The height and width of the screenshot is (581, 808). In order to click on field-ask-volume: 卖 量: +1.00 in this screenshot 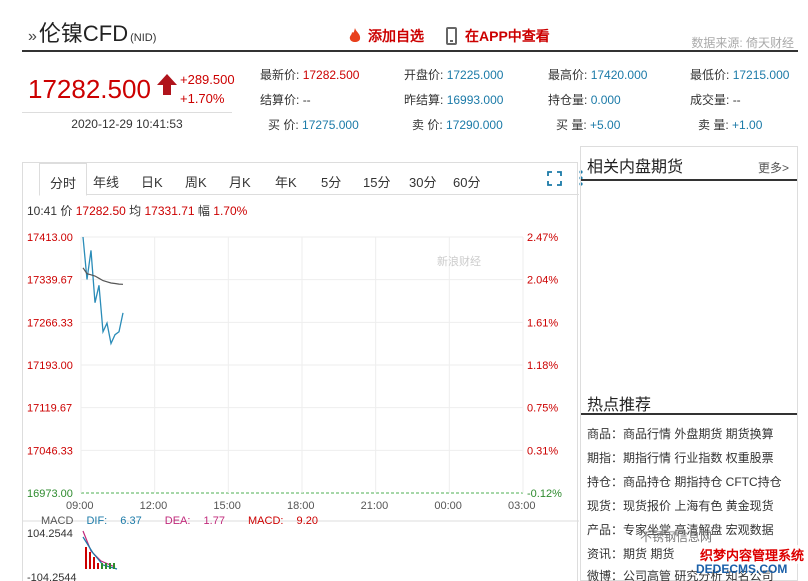, I will do `click(730, 125)`.